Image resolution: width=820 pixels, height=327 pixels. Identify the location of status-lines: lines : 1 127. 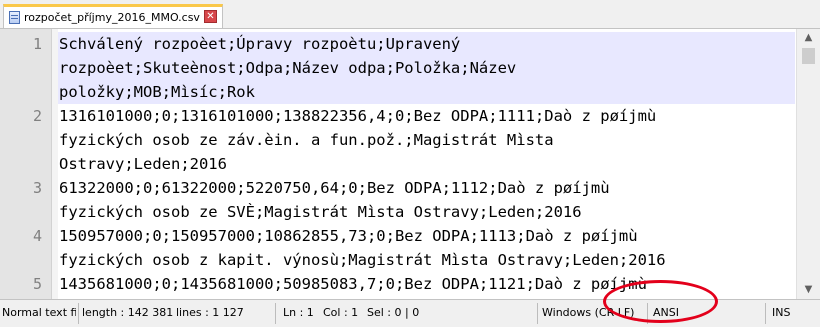
(210, 312).